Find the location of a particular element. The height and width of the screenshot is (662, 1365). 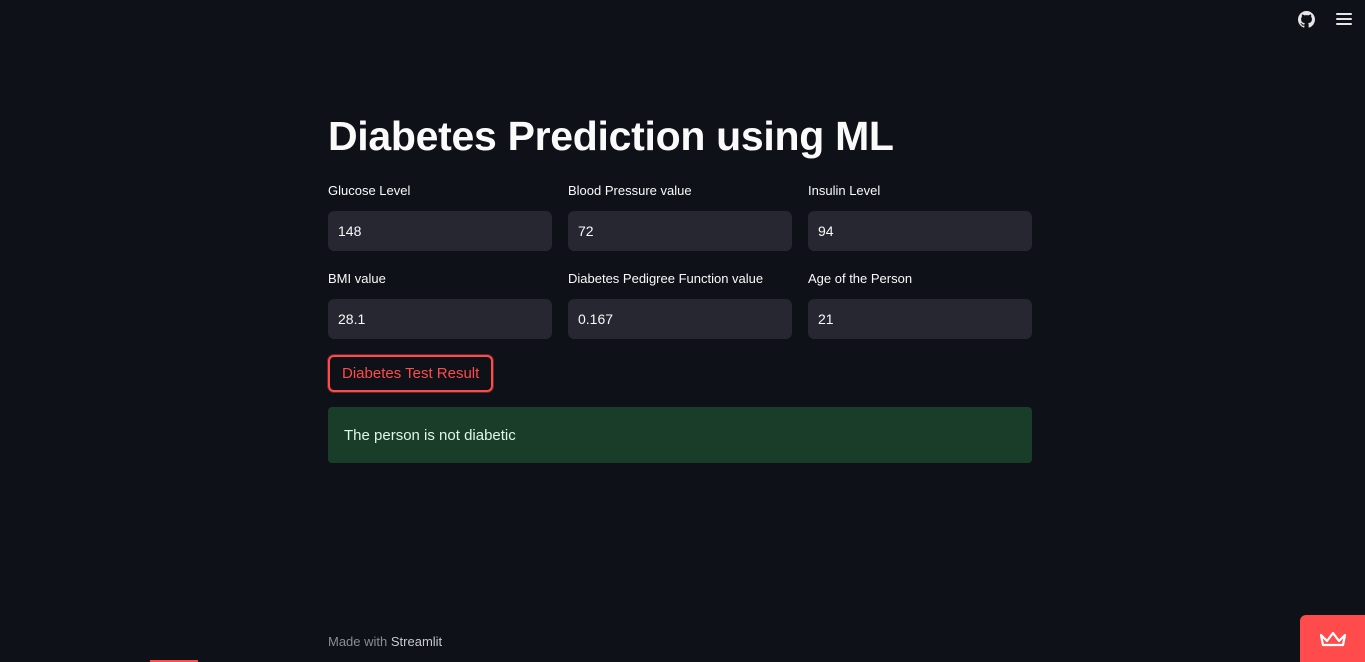

insulin-field: Insulin Level is located at coordinates (920, 217).